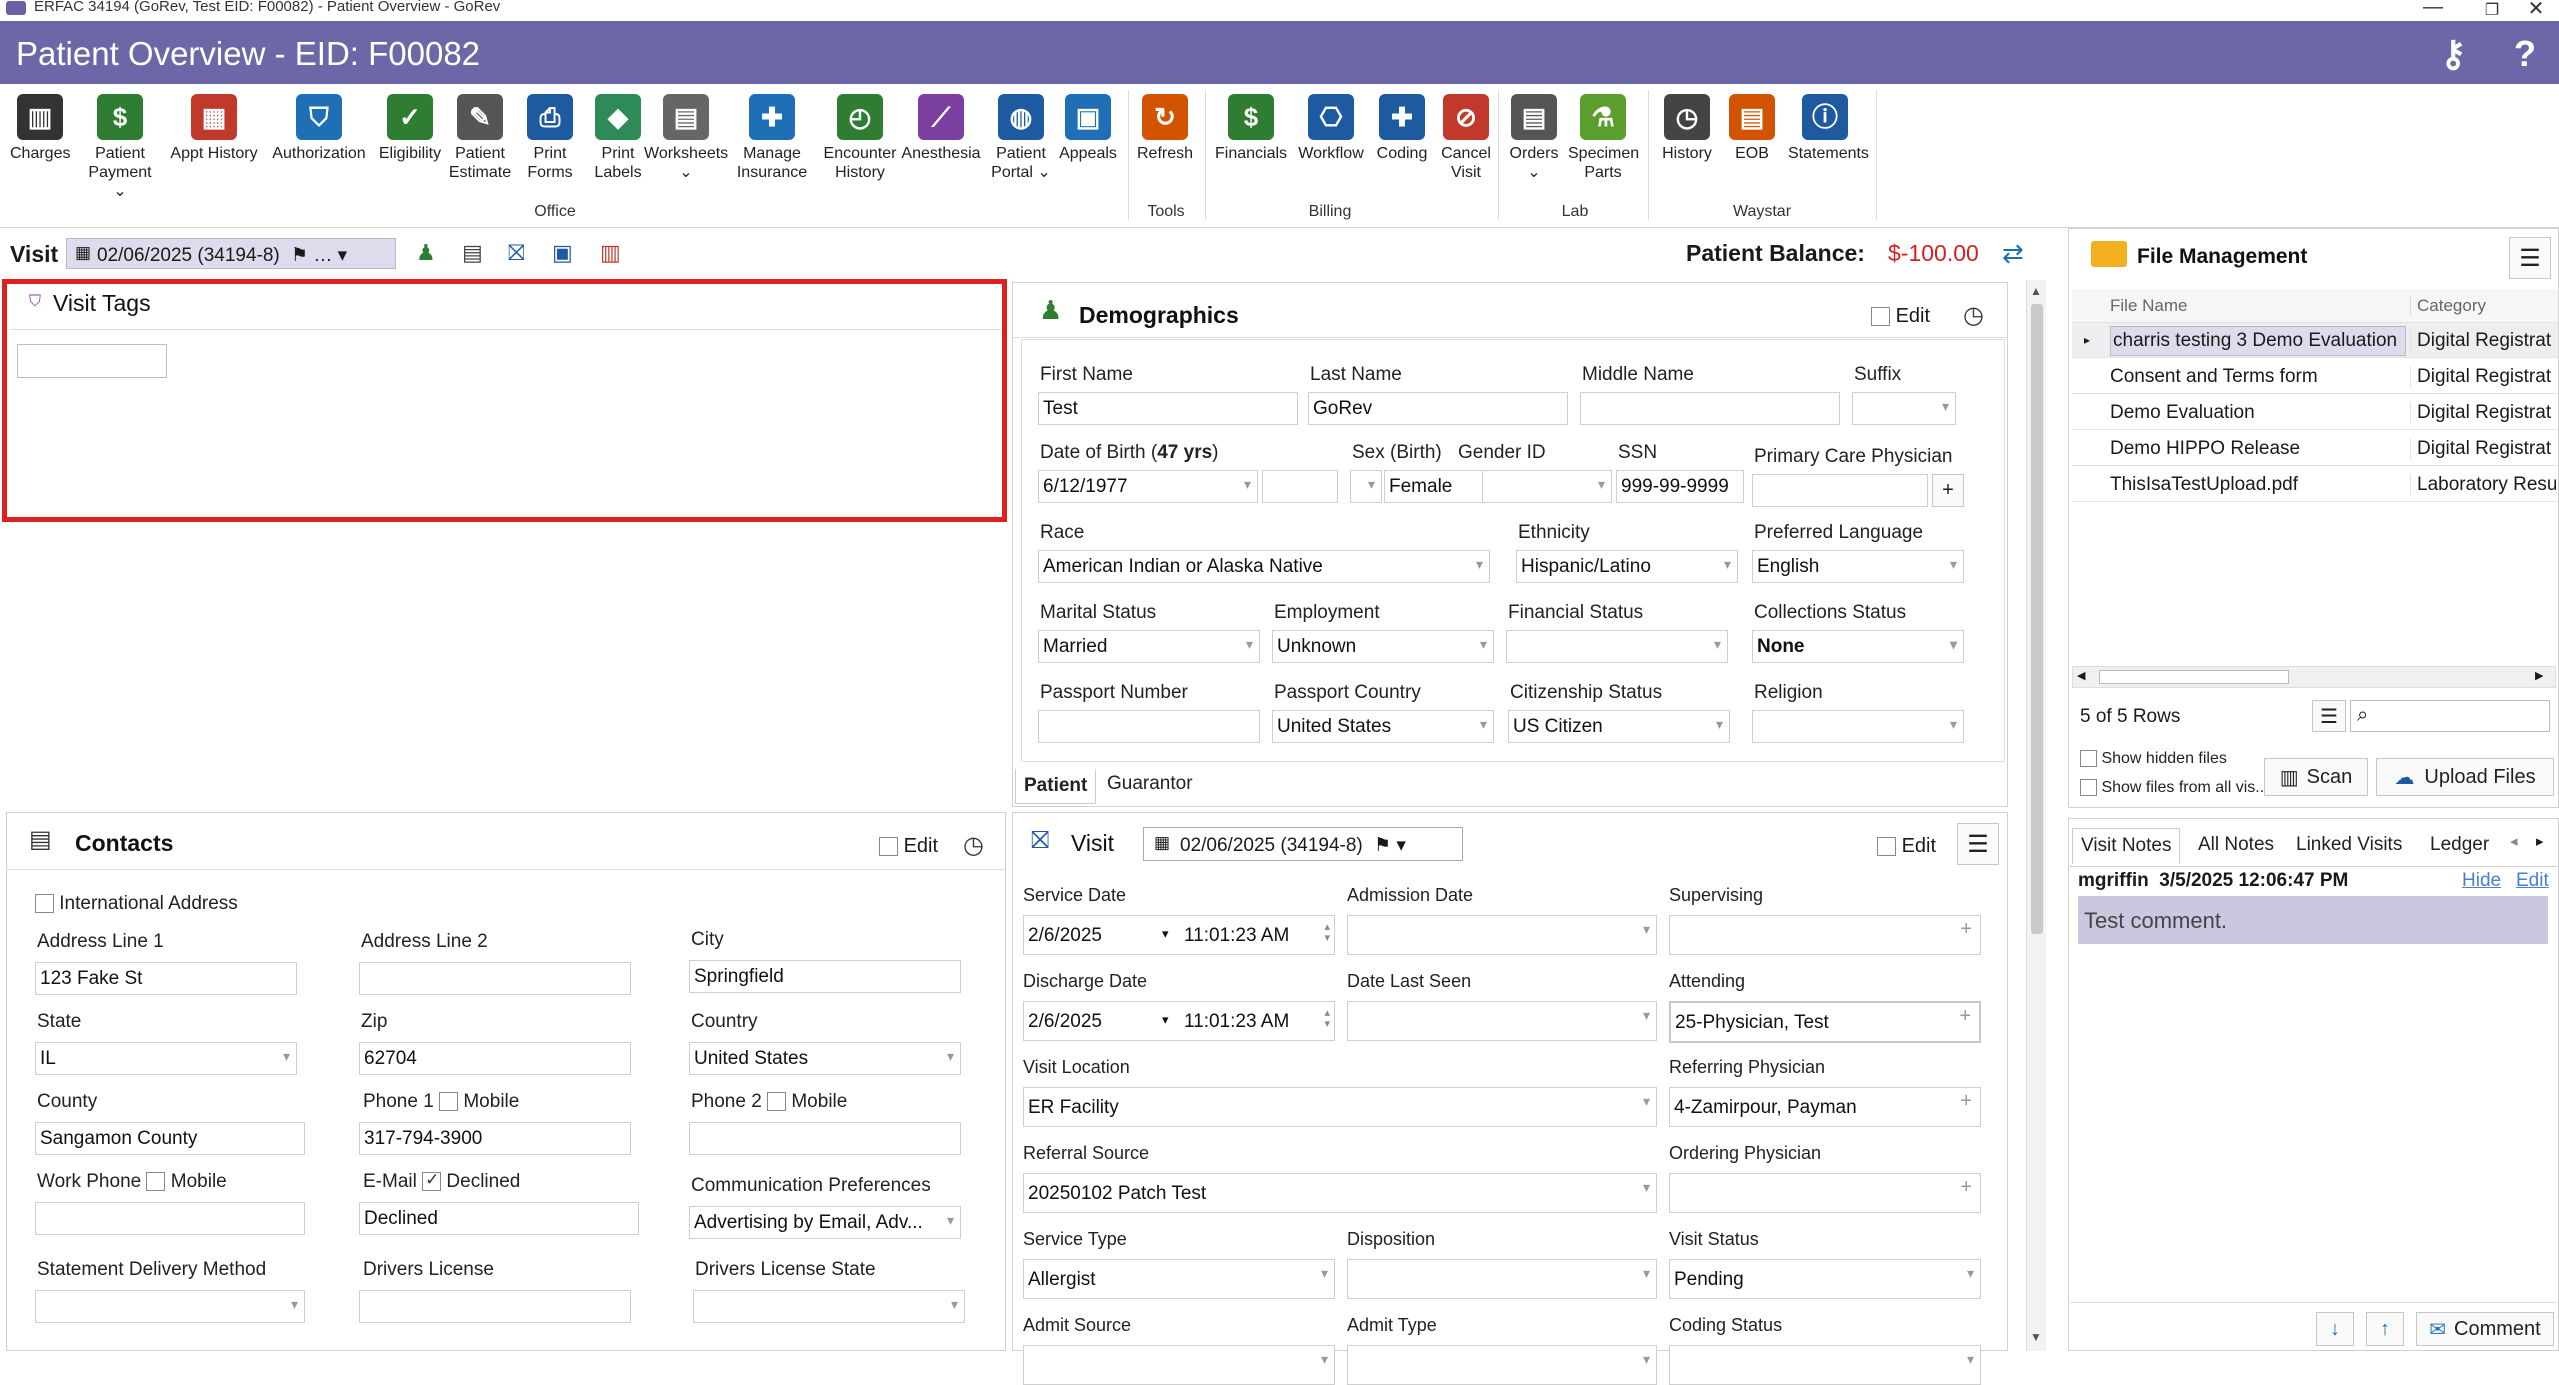 The height and width of the screenshot is (1385, 2559). I want to click on bed-icon: ⛝, so click(516, 253).